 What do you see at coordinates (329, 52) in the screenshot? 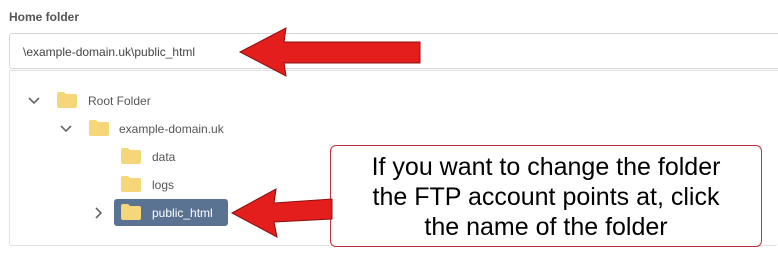
I see `arrow-to-path-icon` at bounding box center [329, 52].